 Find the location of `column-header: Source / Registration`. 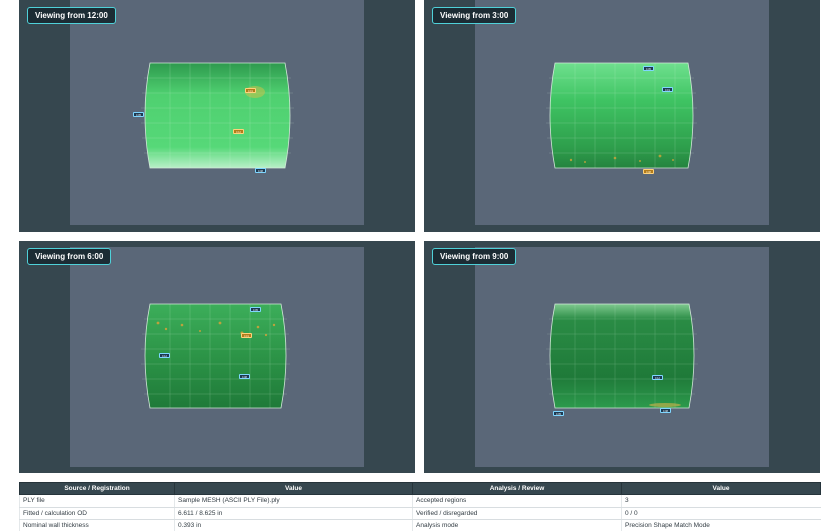

column-header: Source / Registration is located at coordinates (97, 488).